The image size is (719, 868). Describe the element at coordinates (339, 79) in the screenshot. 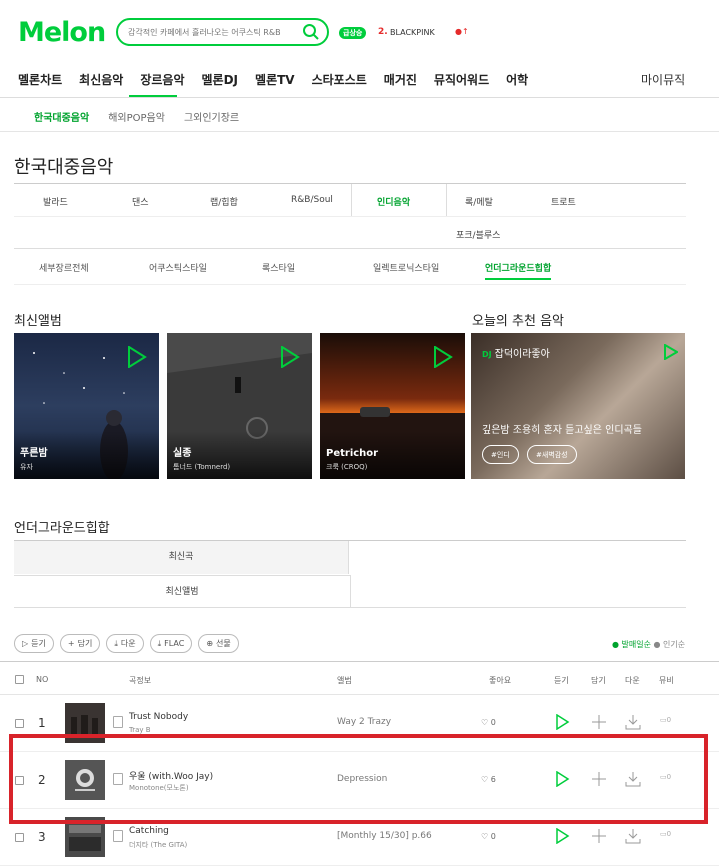

I see `nav-starpost: 스타포스트` at that location.